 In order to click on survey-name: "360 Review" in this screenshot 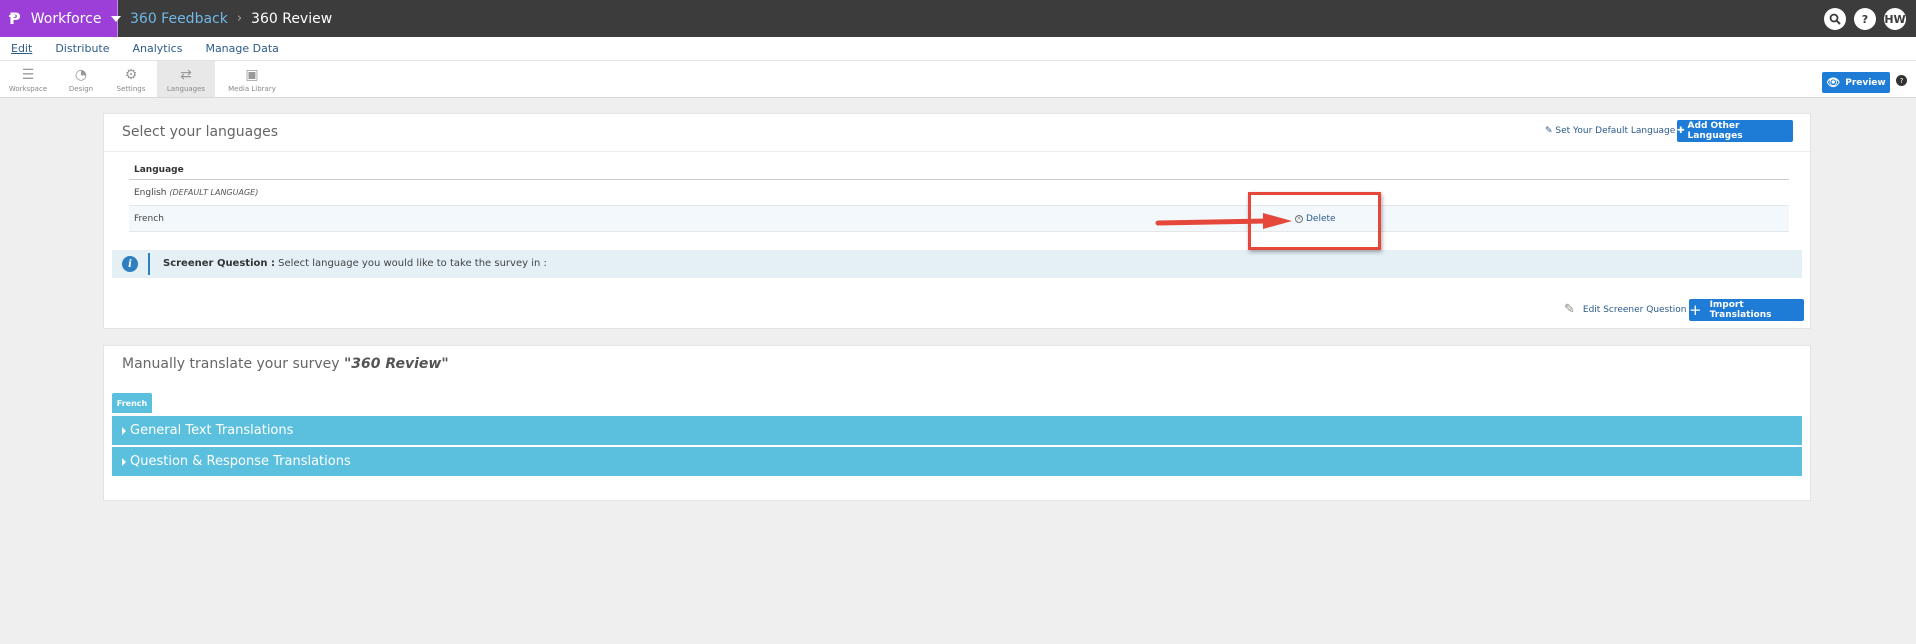, I will do `click(396, 364)`.